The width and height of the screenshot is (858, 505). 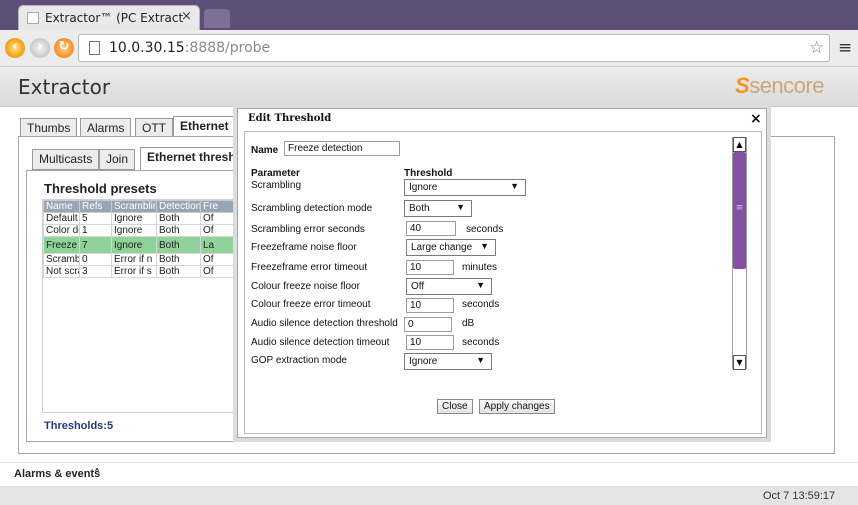 What do you see at coordinates (428, 173) in the screenshot?
I see `threshold-column-header: Threshold` at bounding box center [428, 173].